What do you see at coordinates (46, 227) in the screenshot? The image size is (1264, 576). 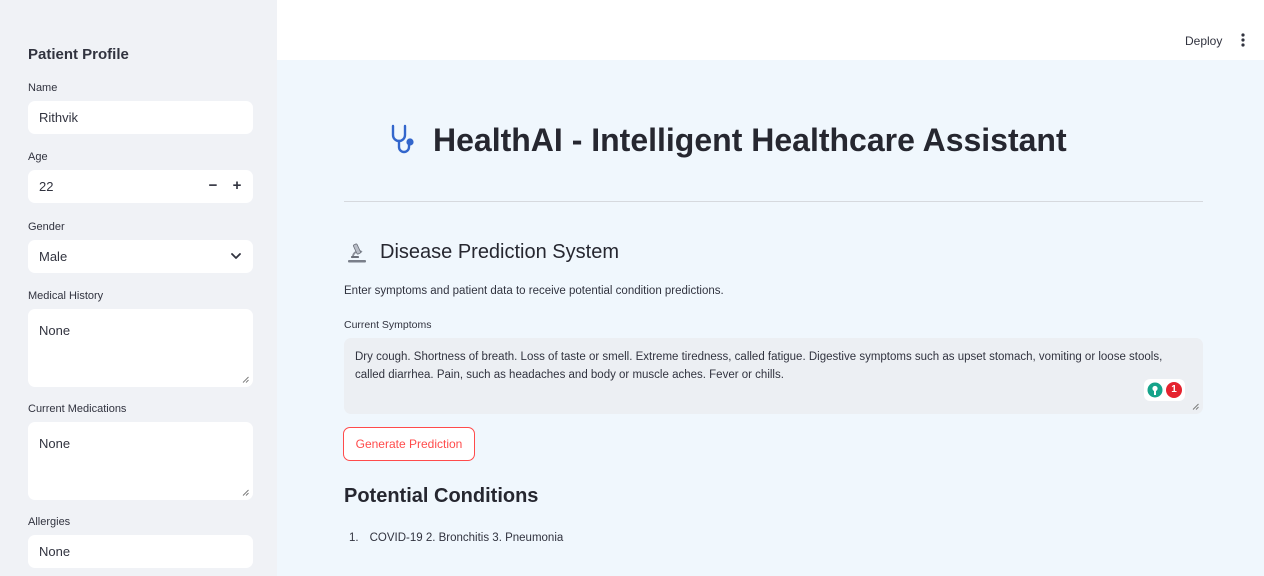 I see `gender-label: Gender` at bounding box center [46, 227].